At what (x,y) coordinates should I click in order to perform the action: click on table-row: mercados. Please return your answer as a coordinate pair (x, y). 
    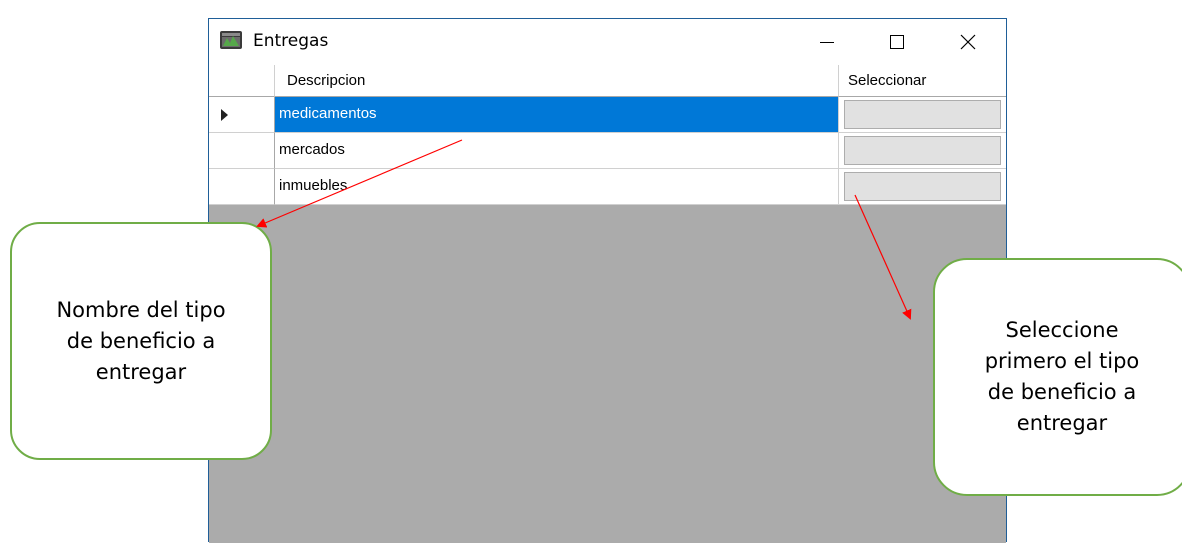
    Looking at the image, I should click on (607, 151).